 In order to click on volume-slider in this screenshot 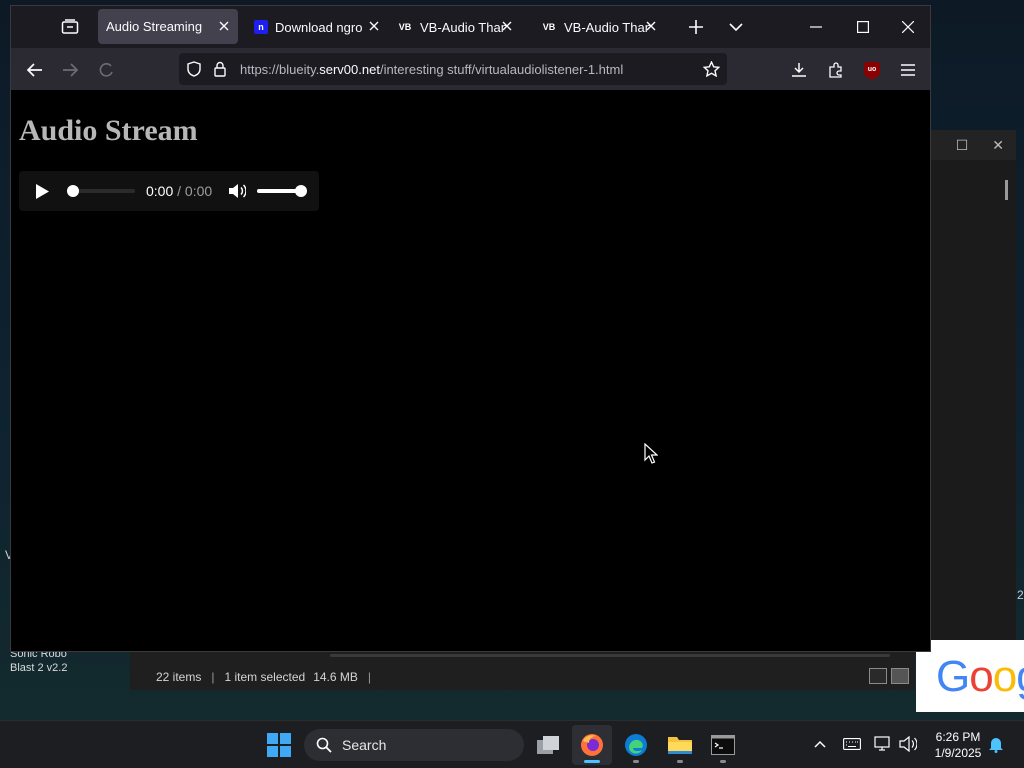, I will do `click(282, 191)`.